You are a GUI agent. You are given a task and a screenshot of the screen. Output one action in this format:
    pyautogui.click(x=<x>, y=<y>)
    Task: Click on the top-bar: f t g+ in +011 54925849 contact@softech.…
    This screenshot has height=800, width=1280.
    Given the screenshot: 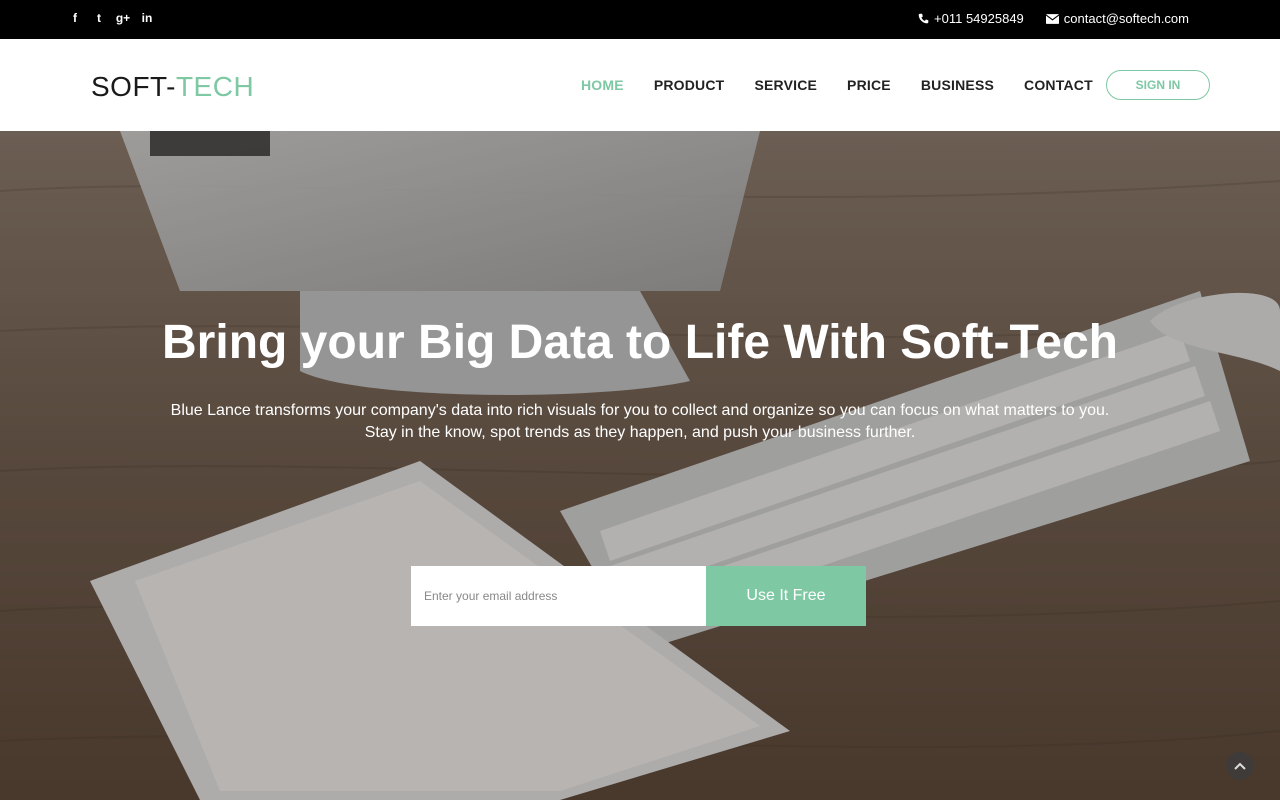 What is the action you would take?
    pyautogui.click(x=640, y=19)
    